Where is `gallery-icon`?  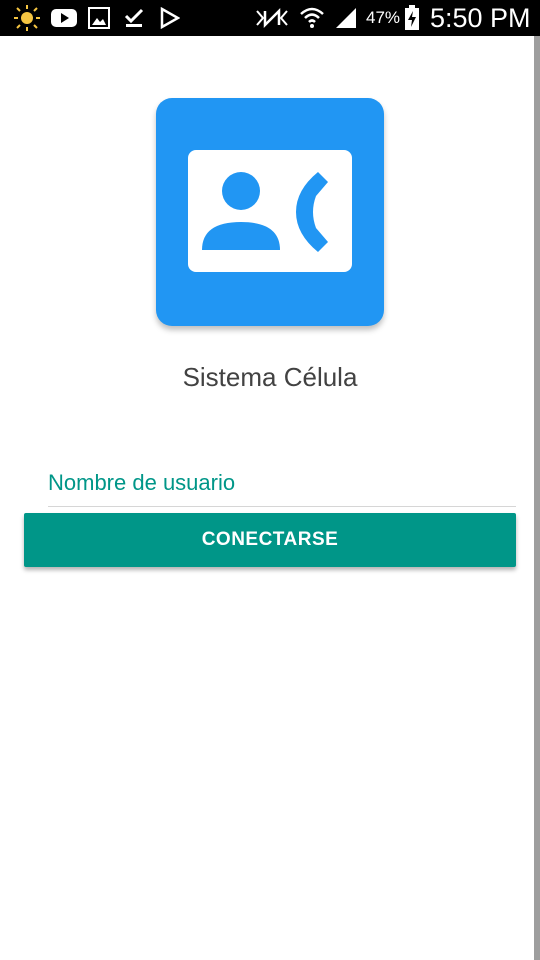
gallery-icon is located at coordinates (99, 18).